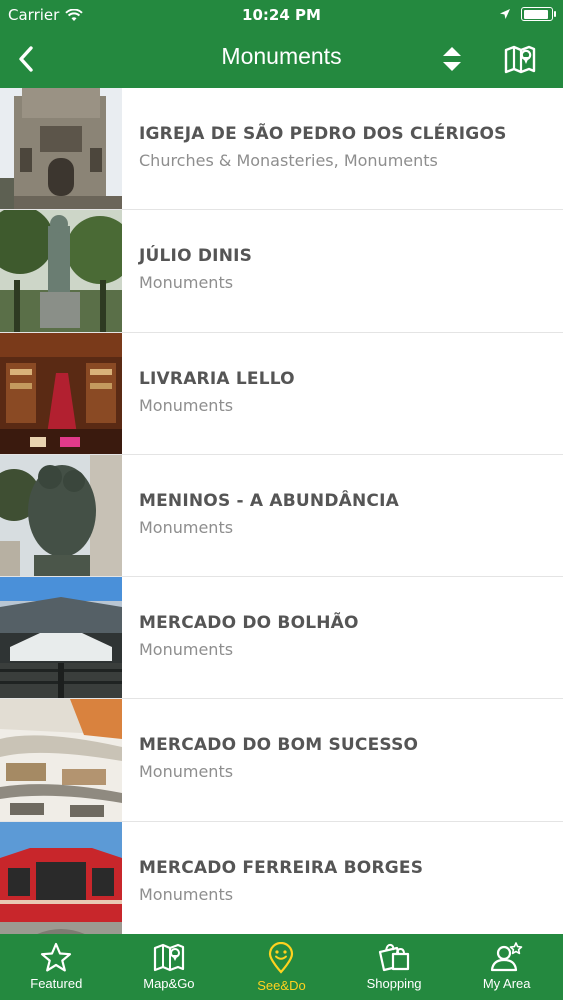 The height and width of the screenshot is (1000, 563). What do you see at coordinates (505, 14) in the screenshot?
I see `location-arrow-icon` at bounding box center [505, 14].